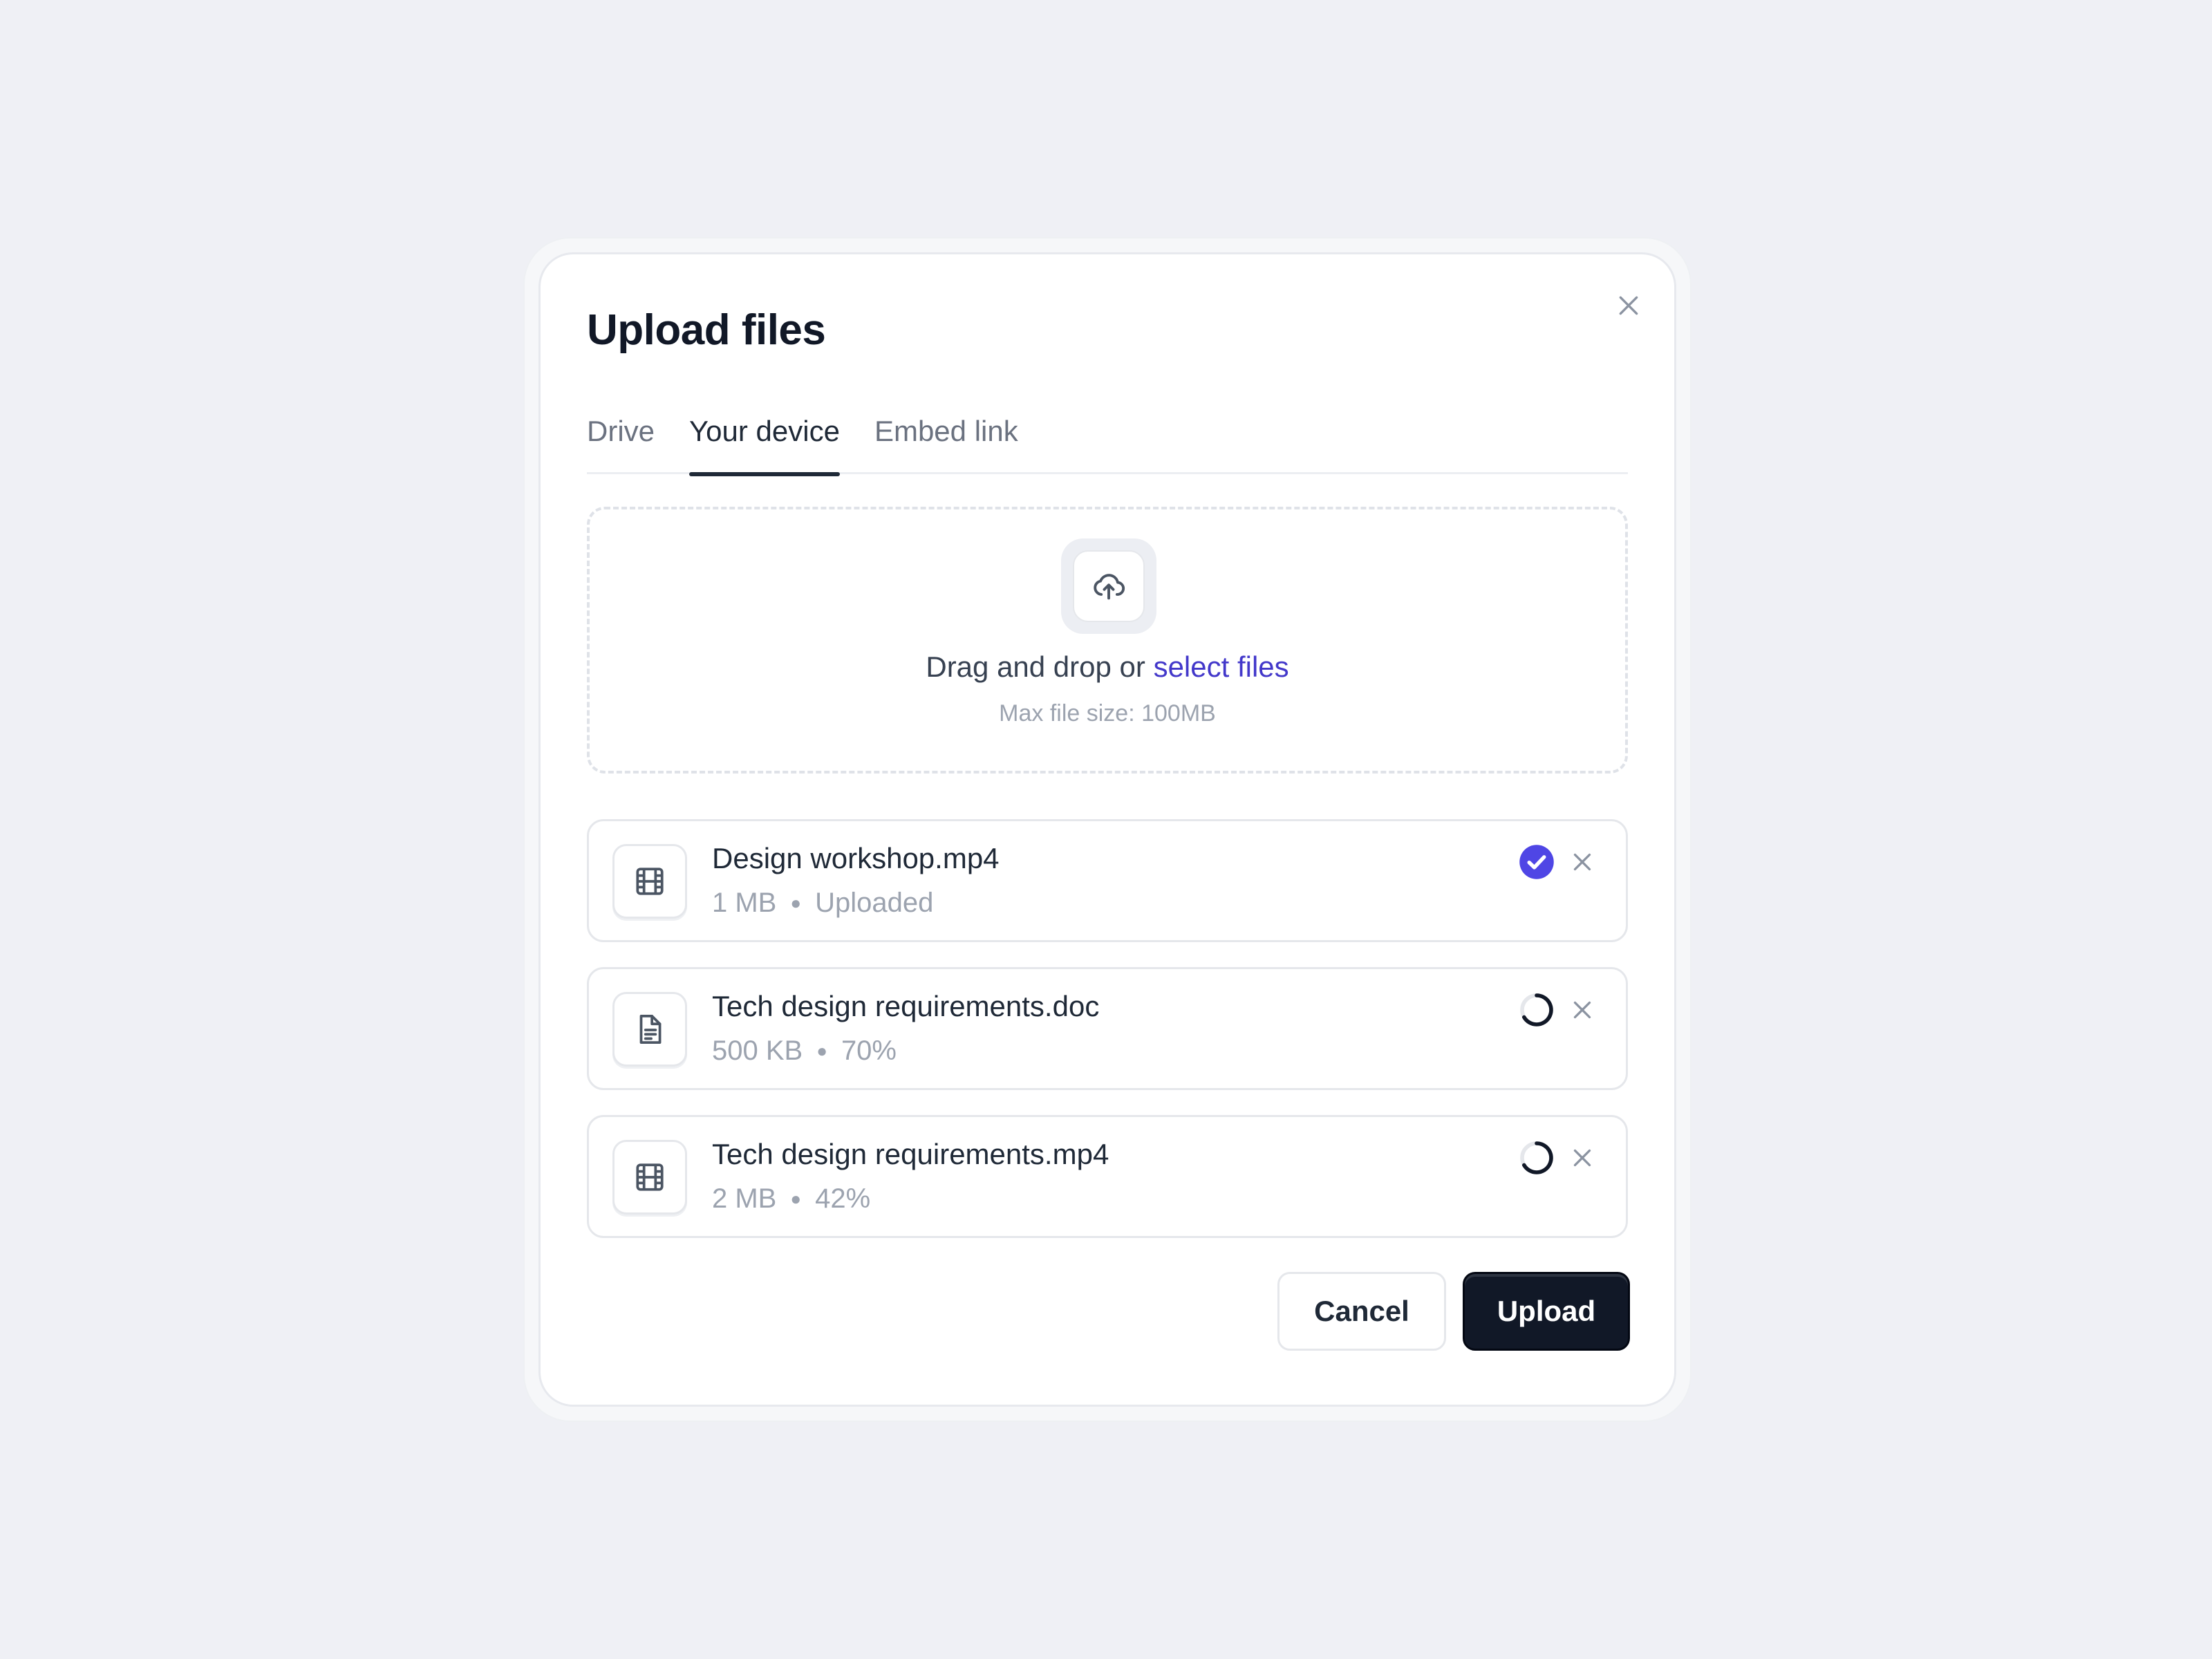 The image size is (2212, 1659). I want to click on tab-your-device: Your device, so click(765, 442).